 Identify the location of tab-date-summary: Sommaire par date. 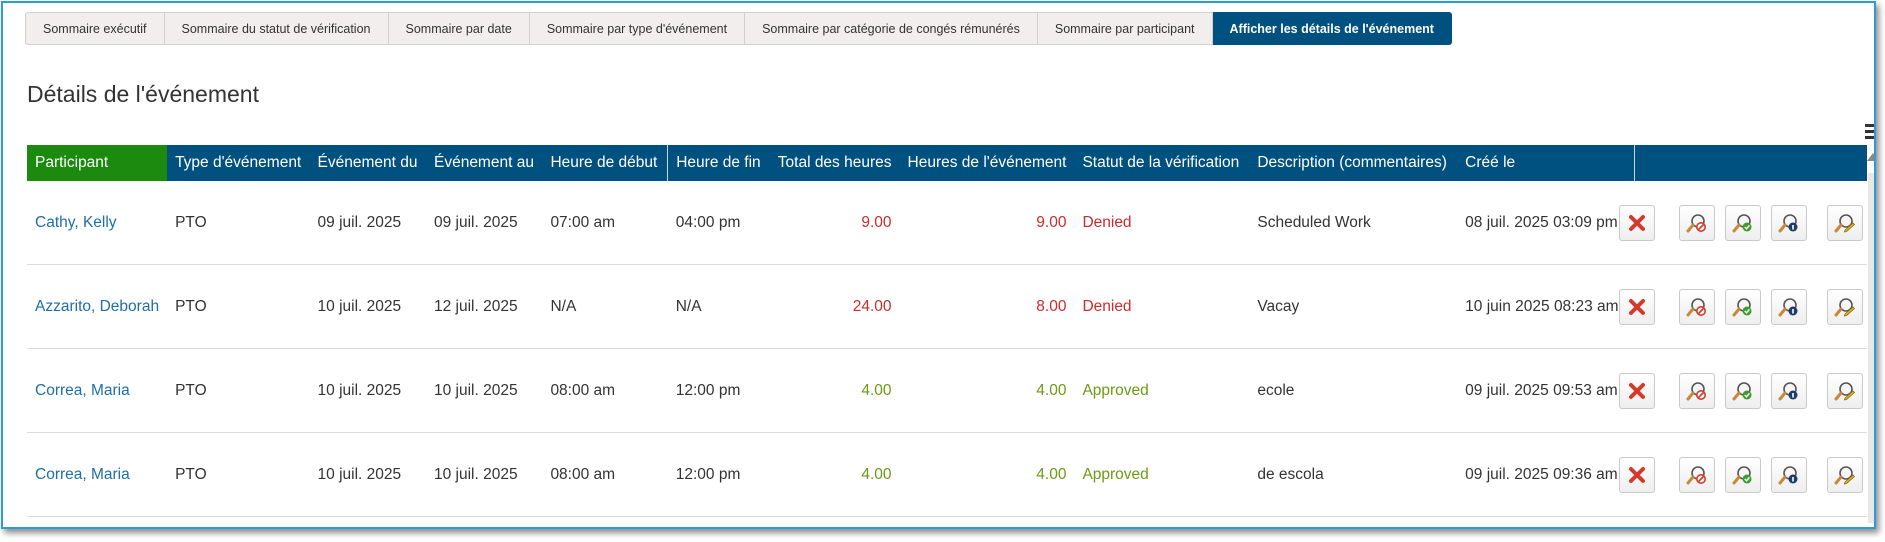
(459, 28).